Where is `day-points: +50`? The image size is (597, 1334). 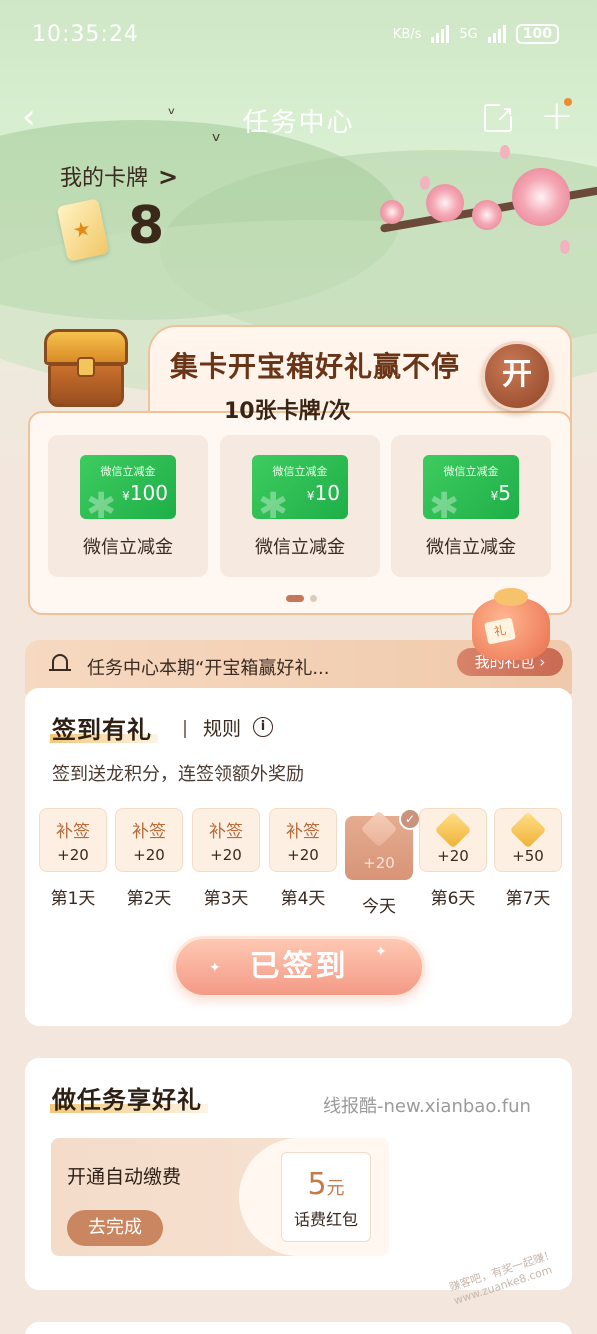 day-points: +50 is located at coordinates (528, 856).